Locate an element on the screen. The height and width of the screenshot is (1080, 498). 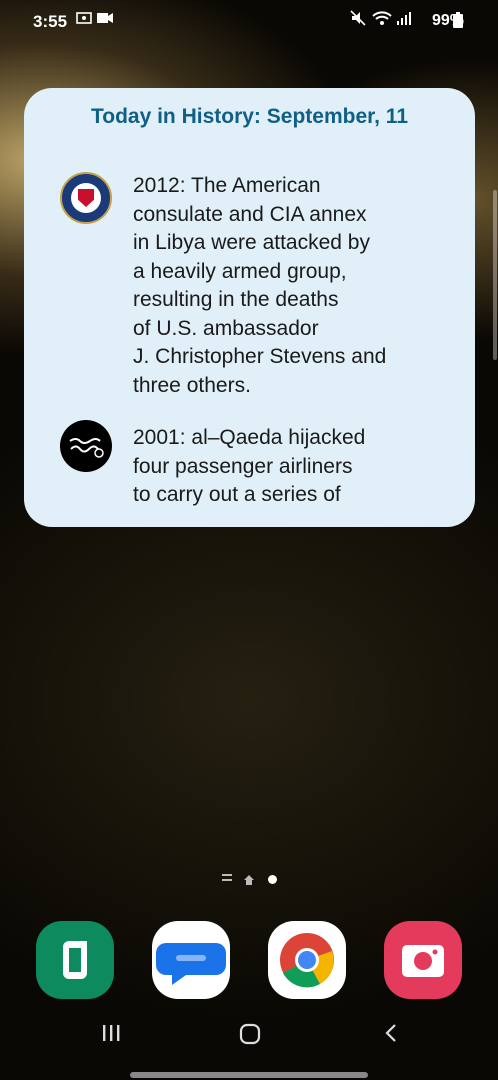
status-bar: 3:55 99% is located at coordinates (249, 22).